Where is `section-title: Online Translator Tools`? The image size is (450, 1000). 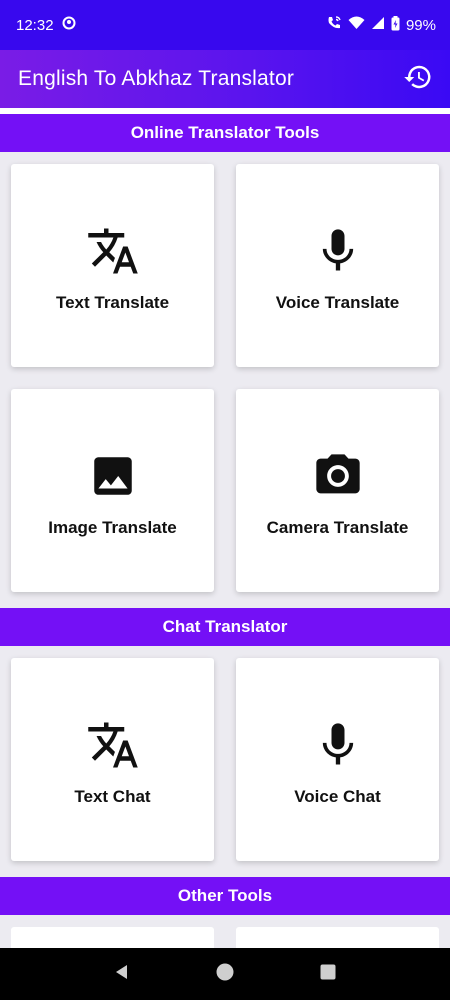
section-title: Online Translator Tools is located at coordinates (225, 132).